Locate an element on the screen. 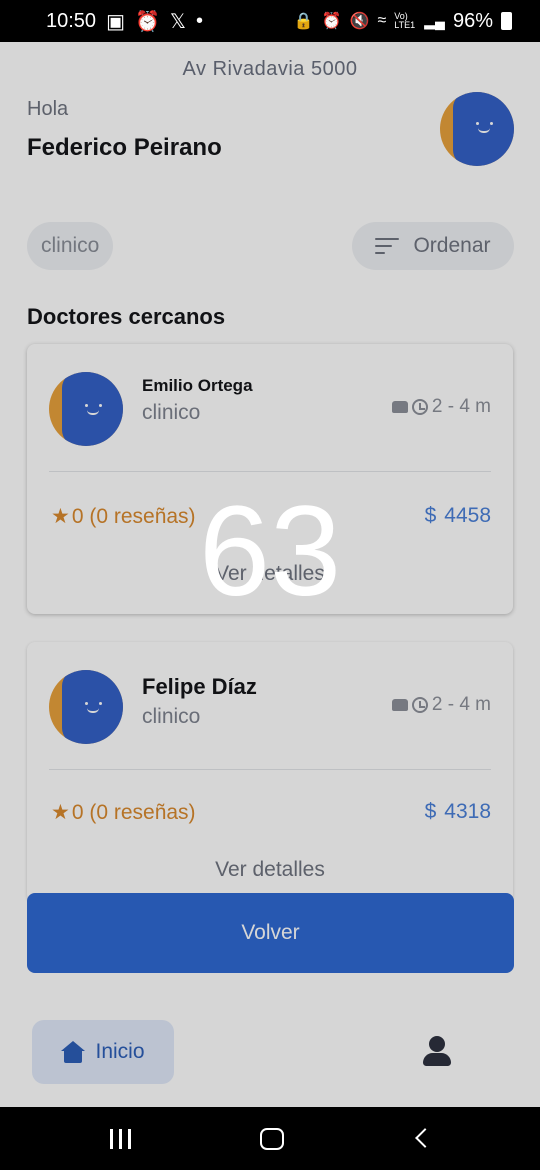  system-nav-bar is located at coordinates (270, 1138).